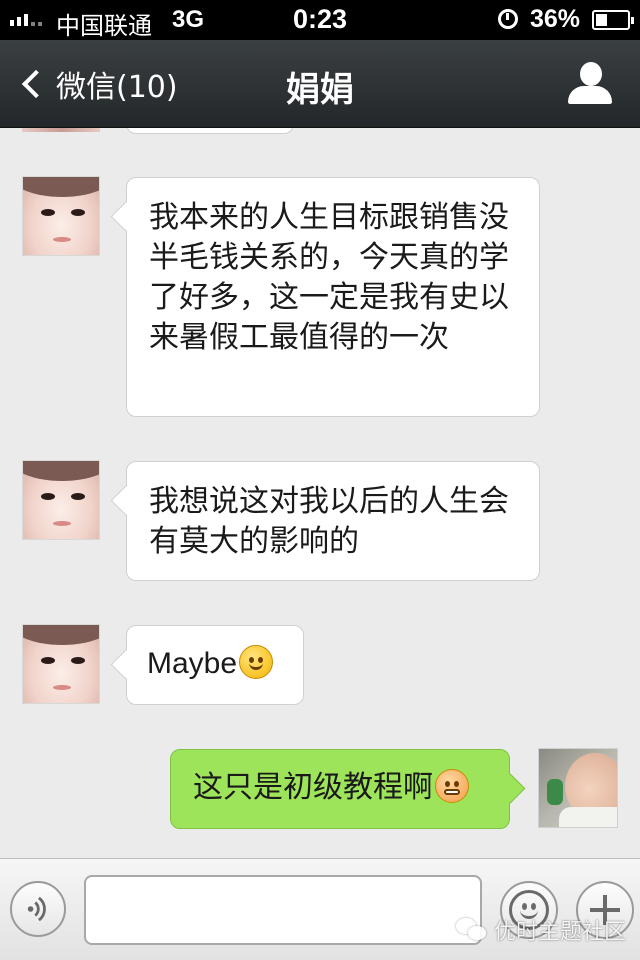 This screenshot has width=640, height=960. I want to click on voice-button, so click(38, 909).